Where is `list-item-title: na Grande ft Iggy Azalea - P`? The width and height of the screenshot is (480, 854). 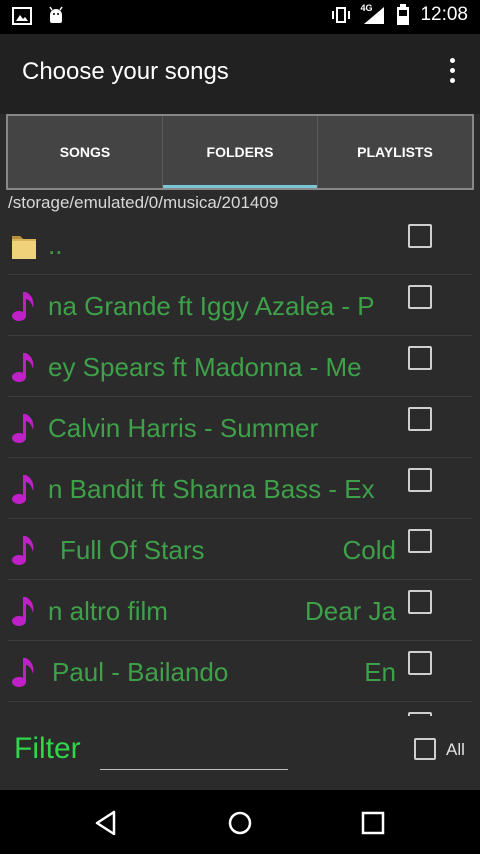 list-item-title: na Grande ft Iggy Azalea - P is located at coordinates (211, 306).